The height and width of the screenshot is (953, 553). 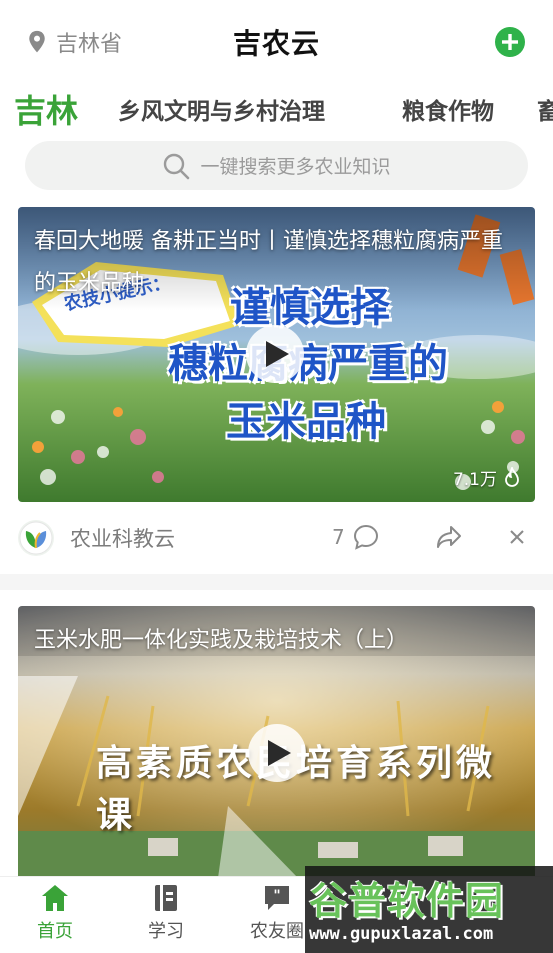 I want to click on avatar, so click(x=36, y=538).